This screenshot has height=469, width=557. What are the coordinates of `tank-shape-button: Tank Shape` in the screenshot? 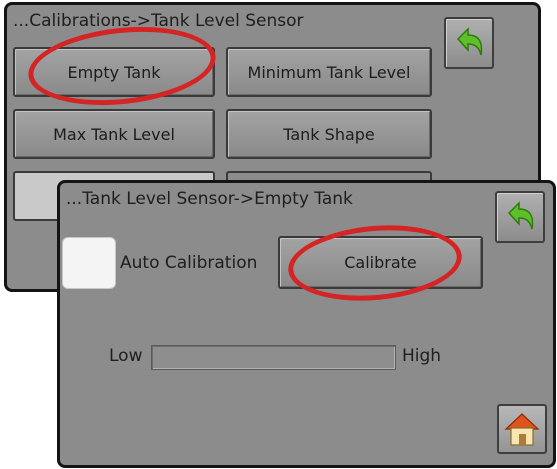 It's located at (329, 134).